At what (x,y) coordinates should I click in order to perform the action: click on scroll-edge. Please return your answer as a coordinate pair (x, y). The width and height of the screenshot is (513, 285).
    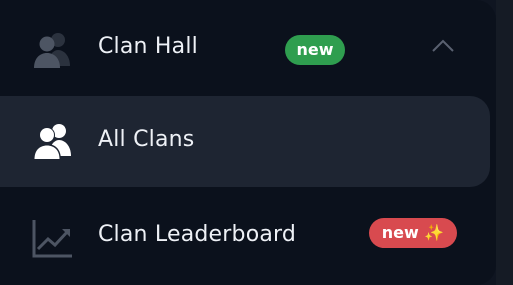
    Looking at the image, I should click on (504, 142).